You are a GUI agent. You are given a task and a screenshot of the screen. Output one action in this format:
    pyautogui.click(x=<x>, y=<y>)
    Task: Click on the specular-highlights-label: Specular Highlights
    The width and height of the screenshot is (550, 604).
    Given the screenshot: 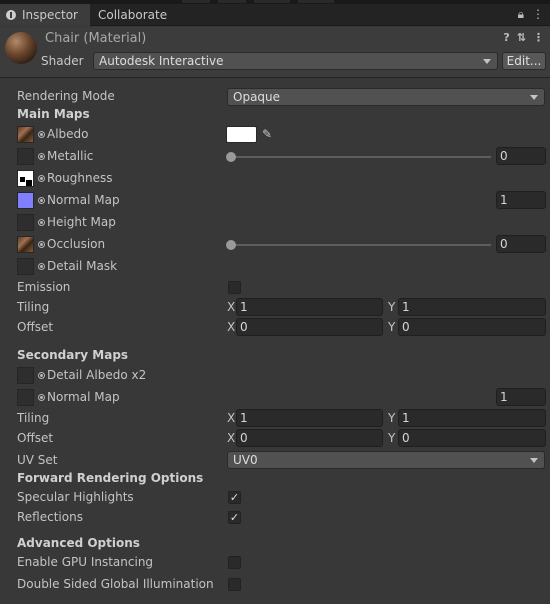 What is the action you would take?
    pyautogui.click(x=75, y=497)
    